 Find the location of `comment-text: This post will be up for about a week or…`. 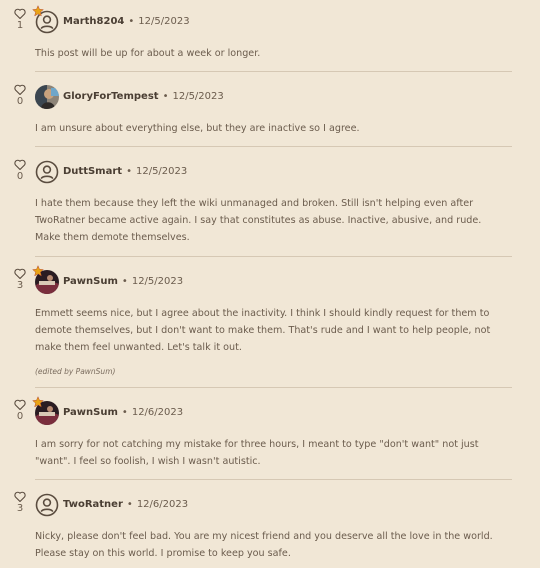

comment-text: This post will be up for about a week or… is located at coordinates (148, 53).